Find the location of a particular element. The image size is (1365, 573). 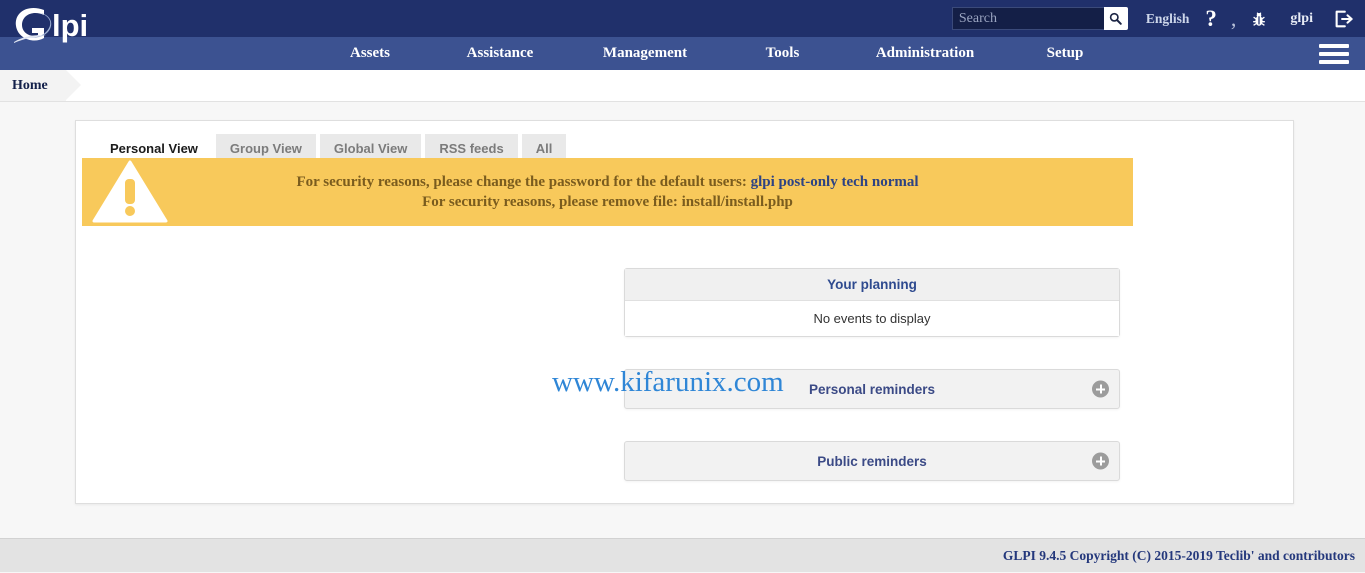

nav-item-tools: Tools is located at coordinates (782, 53).